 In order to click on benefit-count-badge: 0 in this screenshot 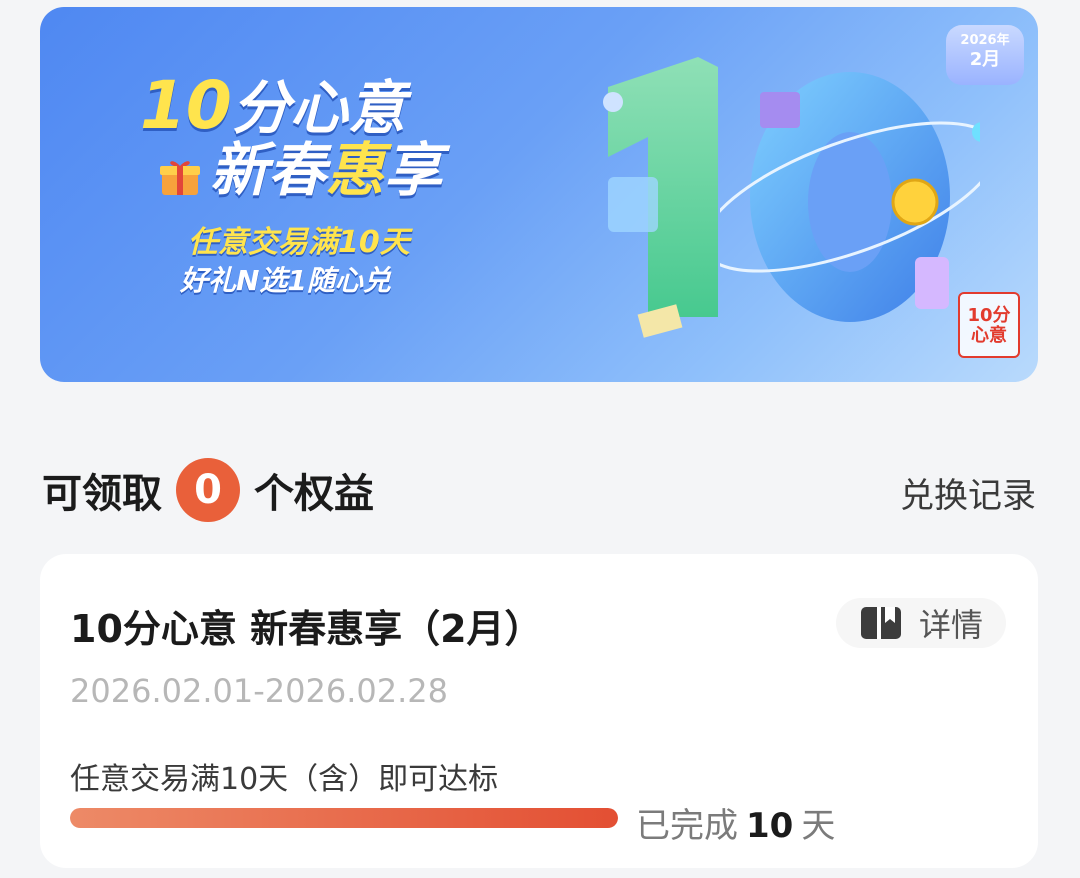, I will do `click(208, 490)`.